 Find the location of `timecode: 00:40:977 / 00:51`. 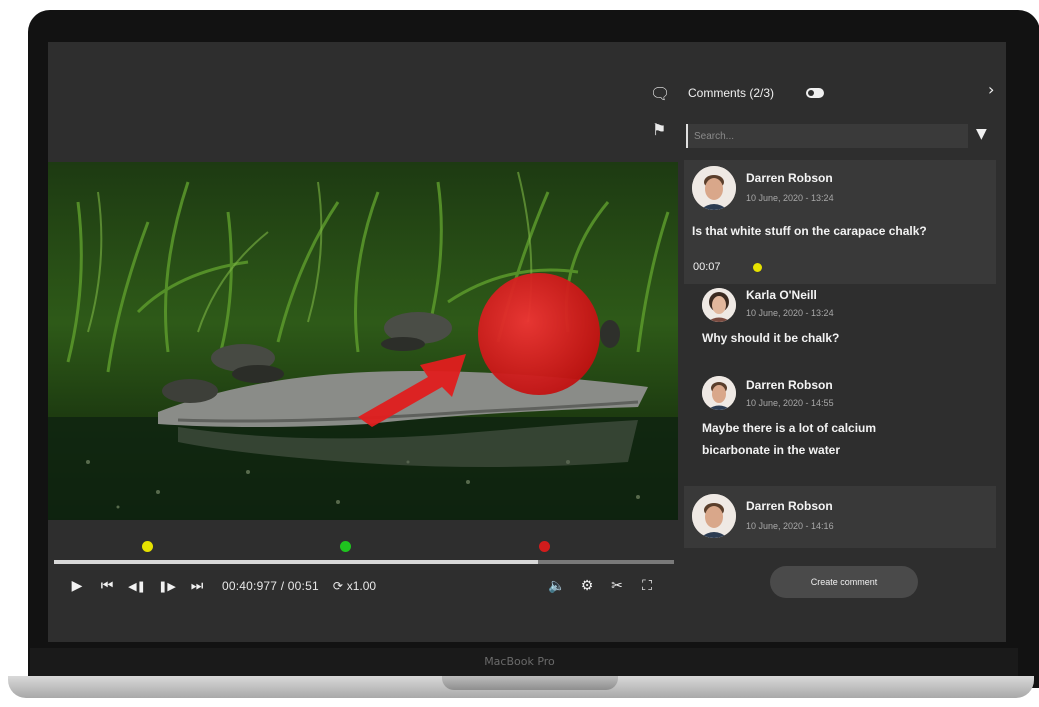

timecode: 00:40:977 / 00:51 is located at coordinates (270, 586).